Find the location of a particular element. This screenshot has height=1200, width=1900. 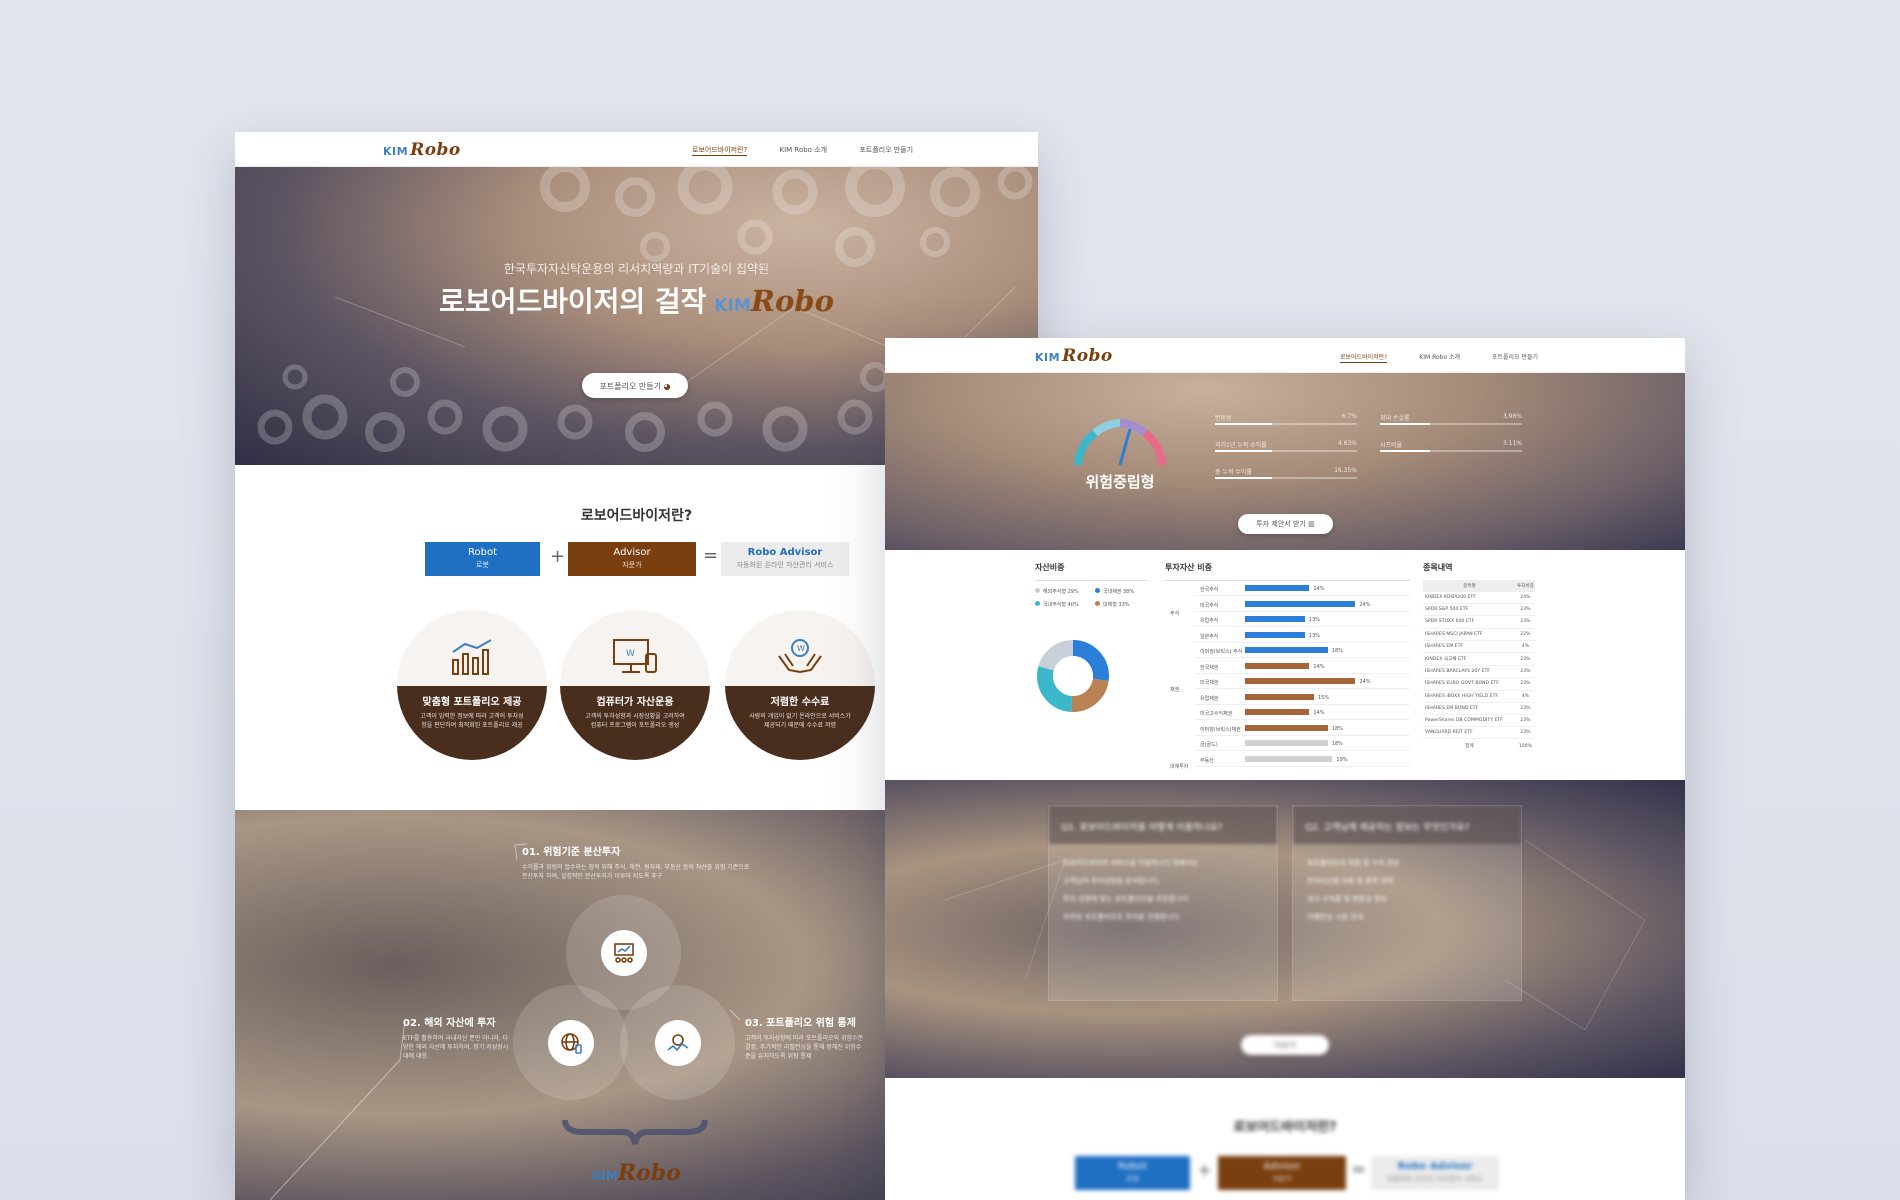

table-row: ISHARES EM BOND ETF 23% is located at coordinates (1479, 708).